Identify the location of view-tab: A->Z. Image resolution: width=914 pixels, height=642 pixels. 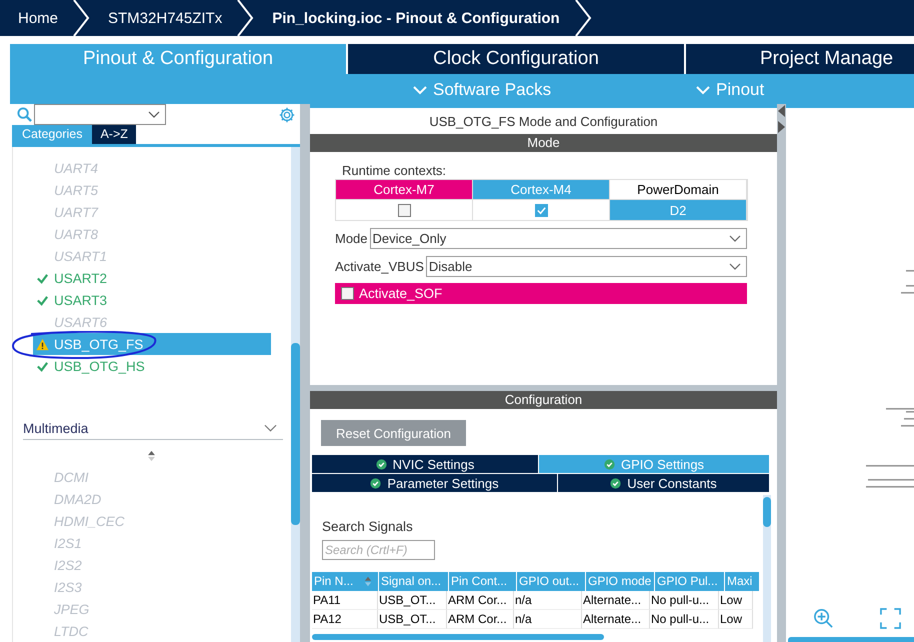
(114, 134).